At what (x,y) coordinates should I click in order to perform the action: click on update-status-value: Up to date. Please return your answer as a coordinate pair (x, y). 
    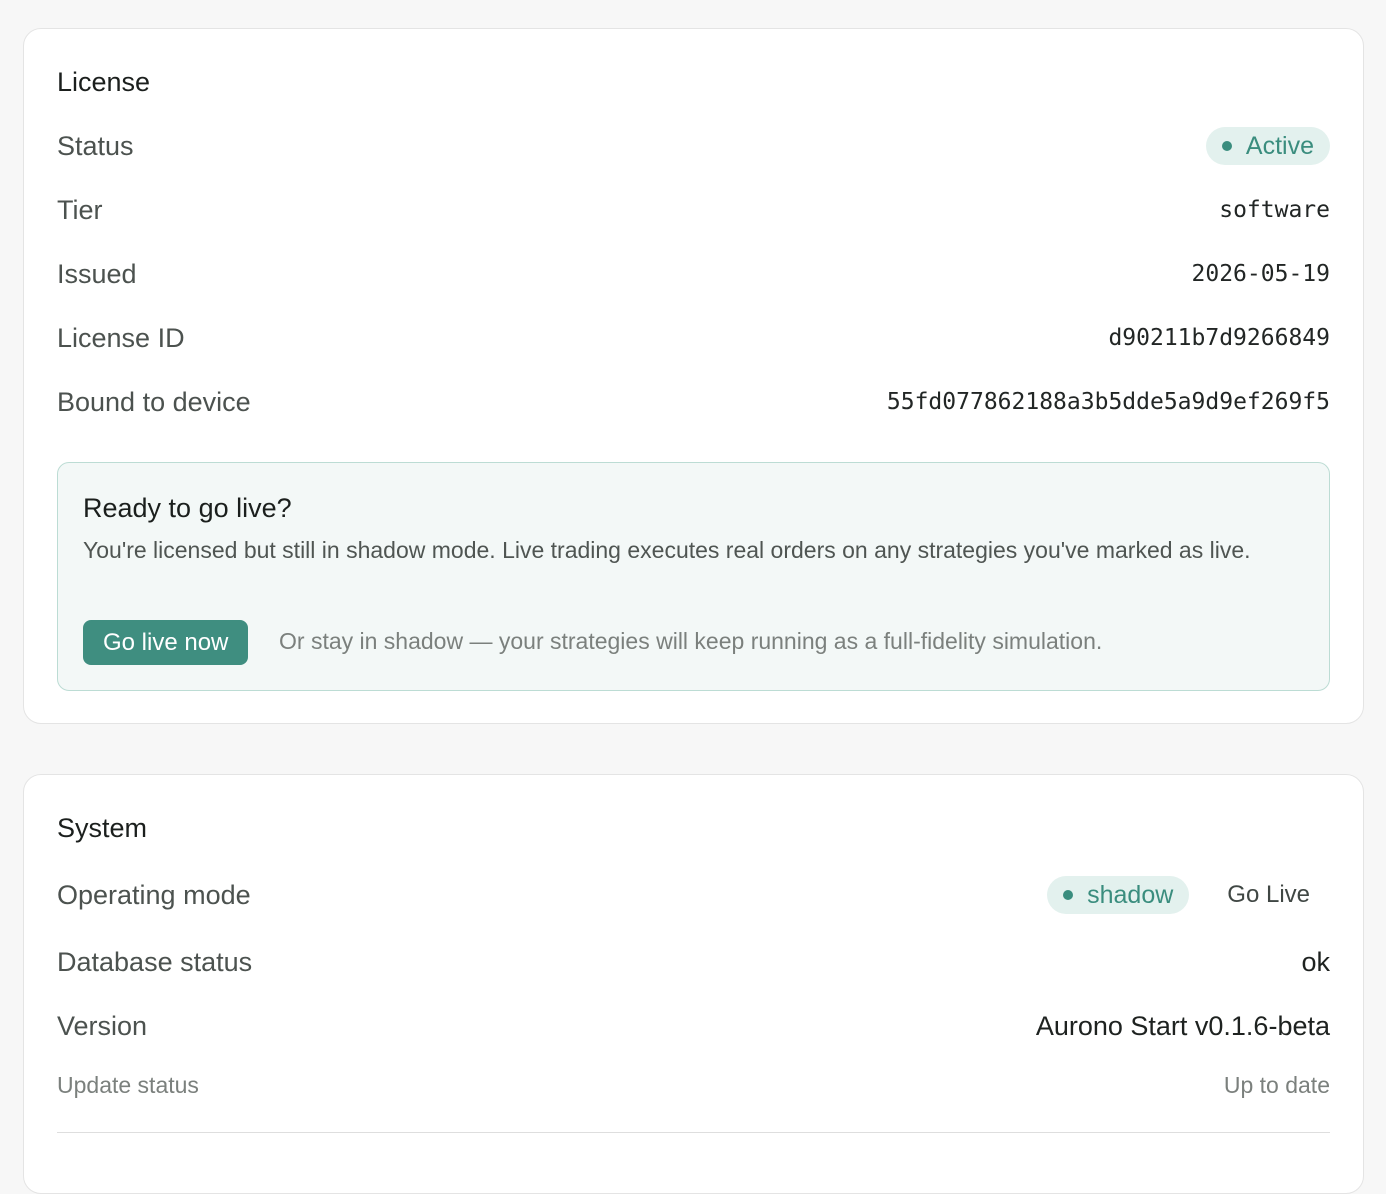
    Looking at the image, I should click on (1276, 1084).